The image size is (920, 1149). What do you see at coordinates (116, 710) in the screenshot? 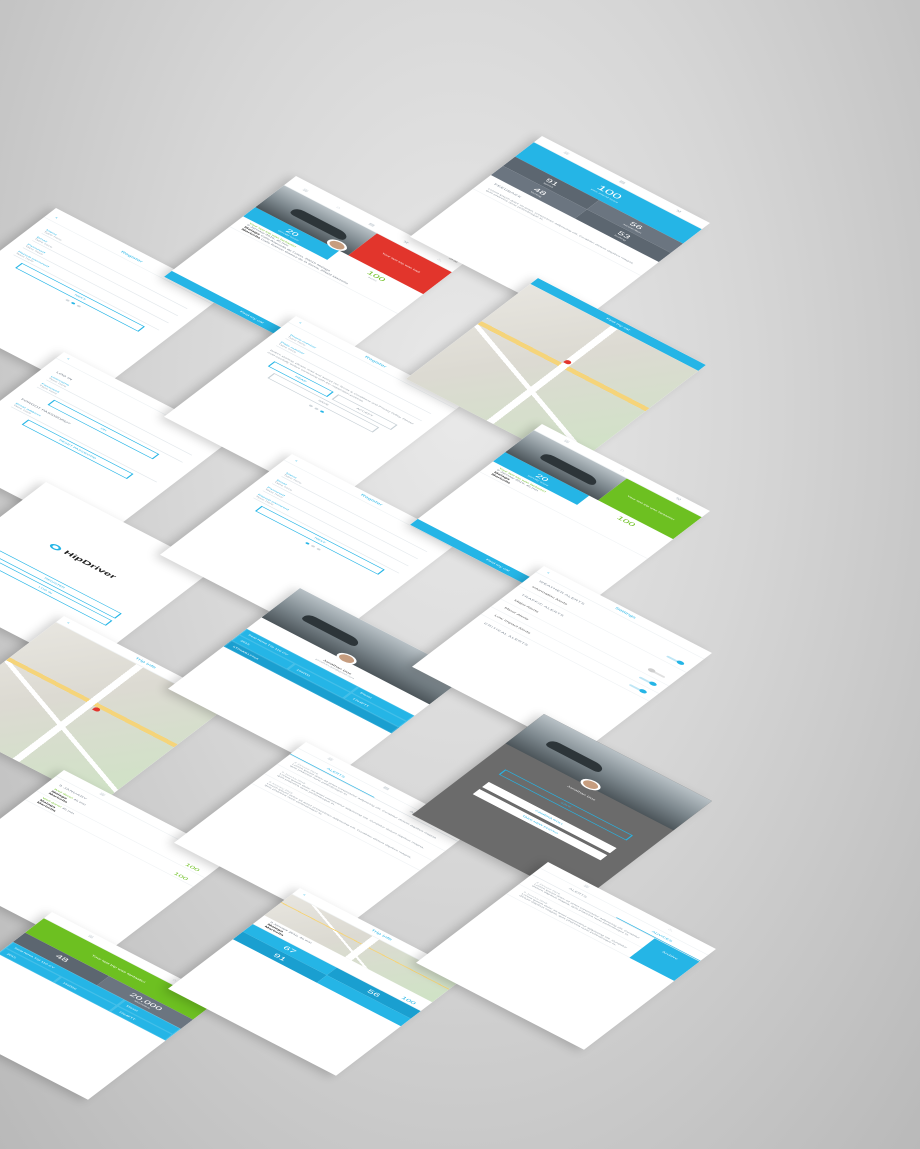
I see `trip-info-map-screen: ‹ Trip info` at bounding box center [116, 710].